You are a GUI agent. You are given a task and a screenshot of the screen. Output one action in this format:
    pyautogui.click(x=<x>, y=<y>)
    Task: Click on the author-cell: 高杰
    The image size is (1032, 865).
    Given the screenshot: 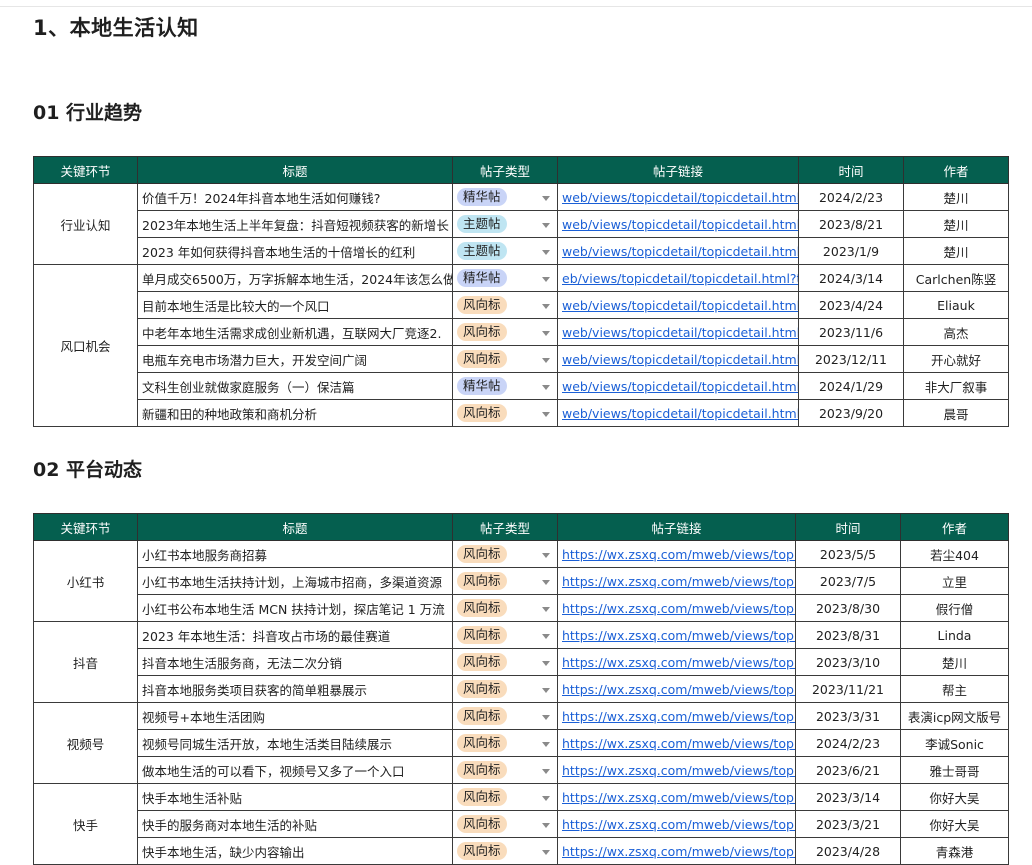 What is the action you would take?
    pyautogui.click(x=956, y=332)
    